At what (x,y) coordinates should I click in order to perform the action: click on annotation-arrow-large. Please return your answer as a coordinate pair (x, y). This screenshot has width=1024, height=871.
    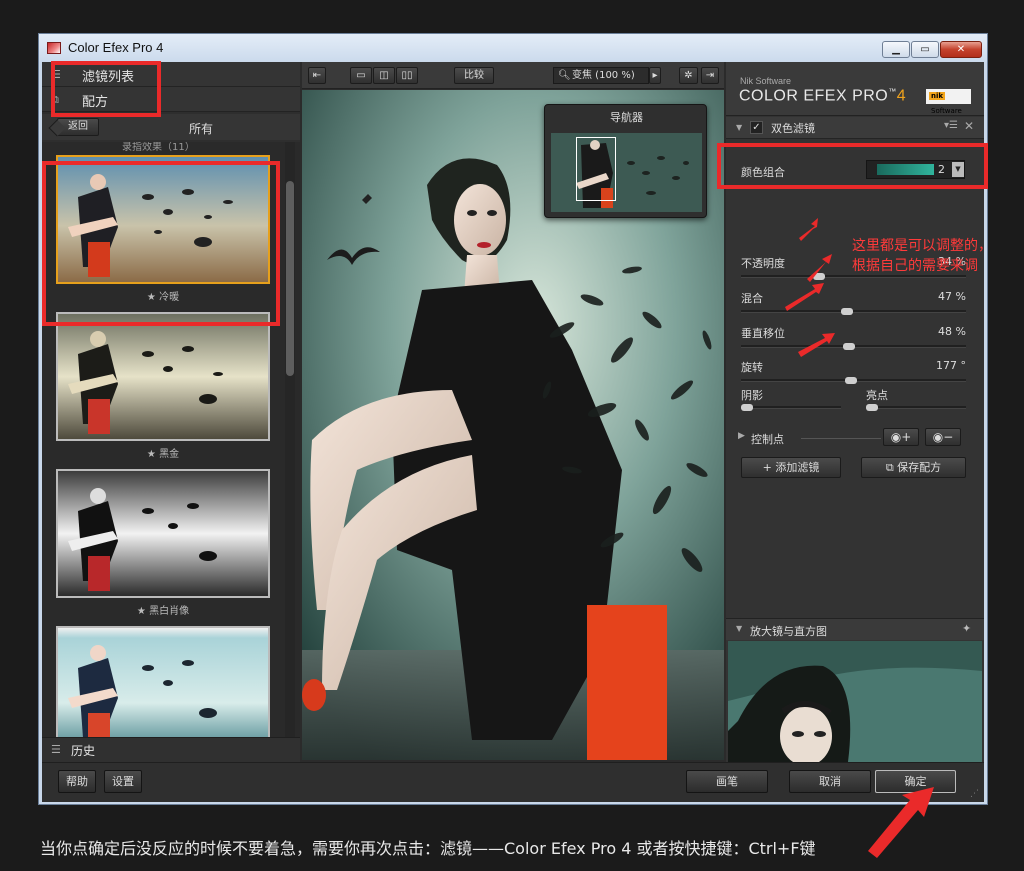
    Looking at the image, I should click on (901, 822).